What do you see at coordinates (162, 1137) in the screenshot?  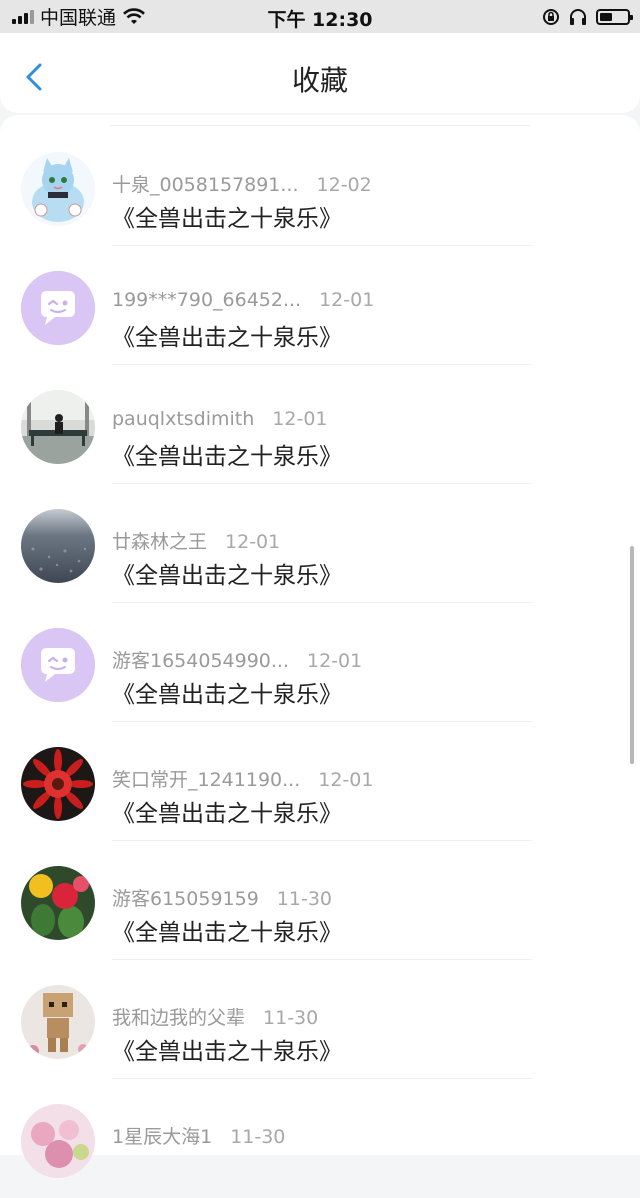 I see `user-name-text: 1星辰大海1` at bounding box center [162, 1137].